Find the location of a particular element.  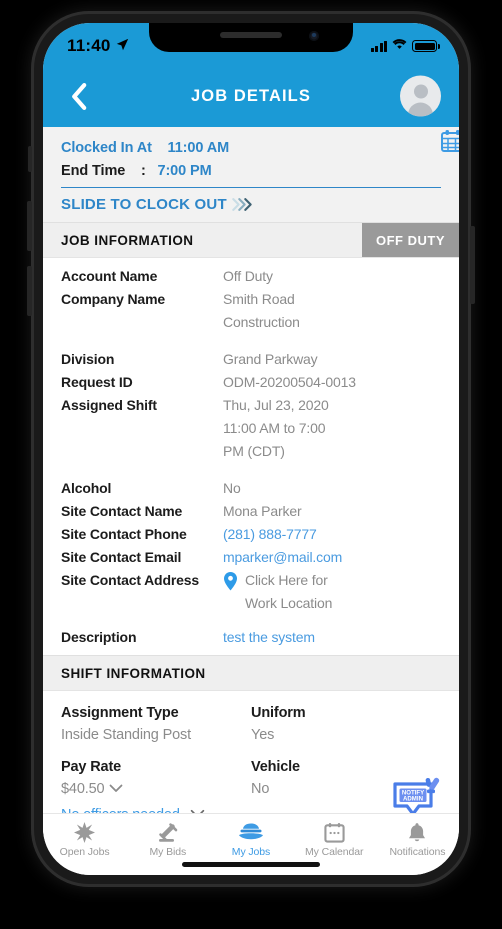

back-button is located at coordinates (78, 96).